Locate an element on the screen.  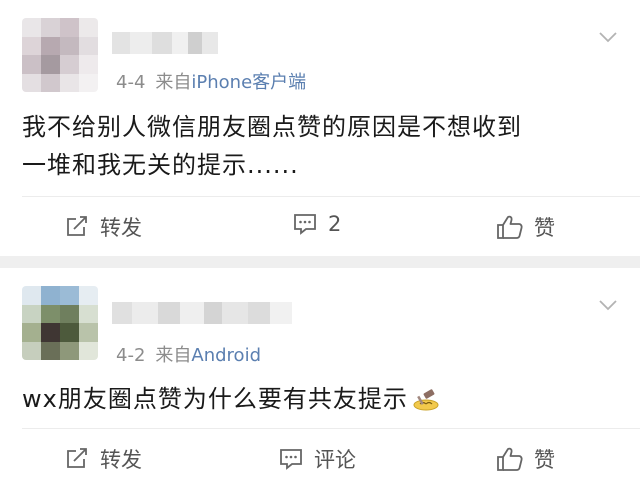
comment-button: 评论 is located at coordinates (317, 459).